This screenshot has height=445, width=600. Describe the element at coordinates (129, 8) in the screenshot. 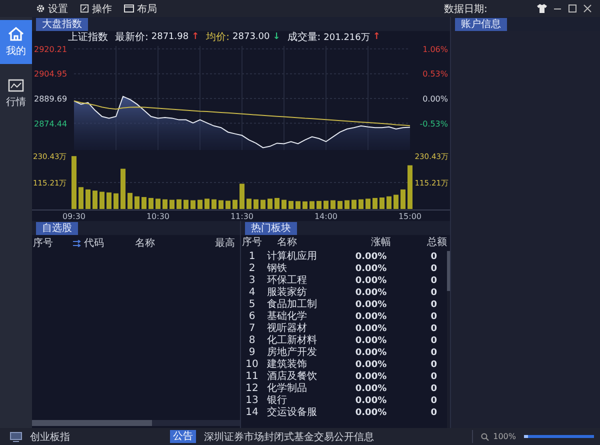

I see `window-icon` at that location.